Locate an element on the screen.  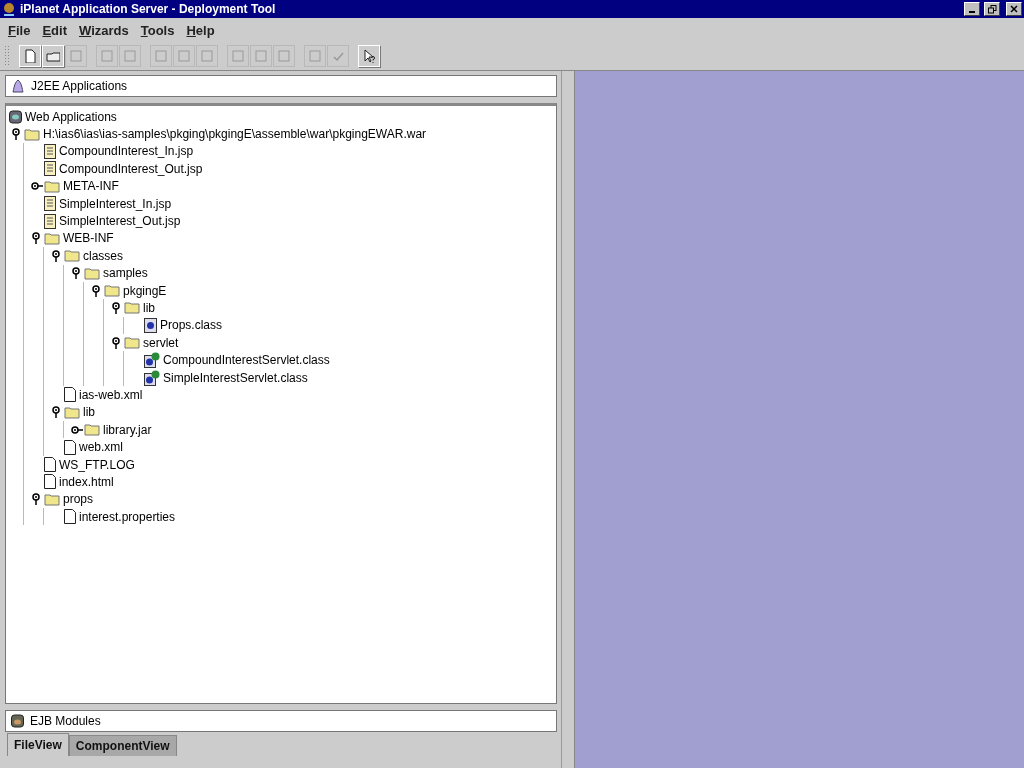
menu-item: Wizards is located at coordinates (104, 30).